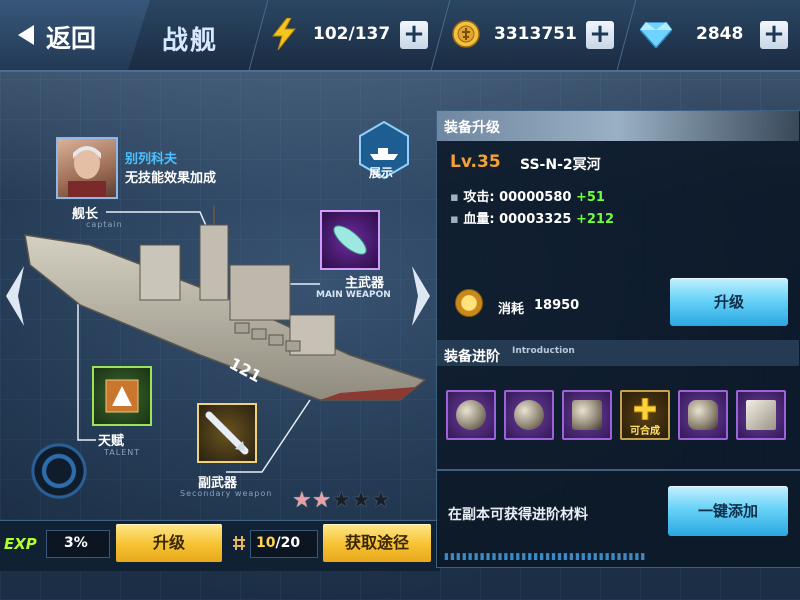 This screenshot has width=800, height=600. Describe the element at coordinates (122, 452) in the screenshot. I see `talent-sub: TALENT` at that location.